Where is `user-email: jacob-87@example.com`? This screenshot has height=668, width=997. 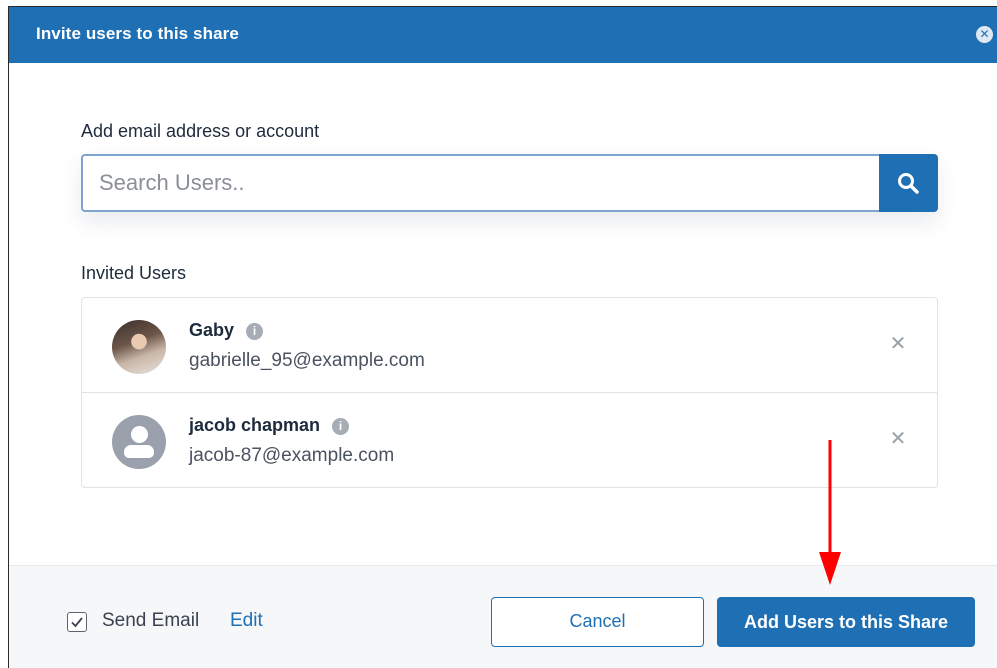
user-email: jacob-87@example.com is located at coordinates (292, 455).